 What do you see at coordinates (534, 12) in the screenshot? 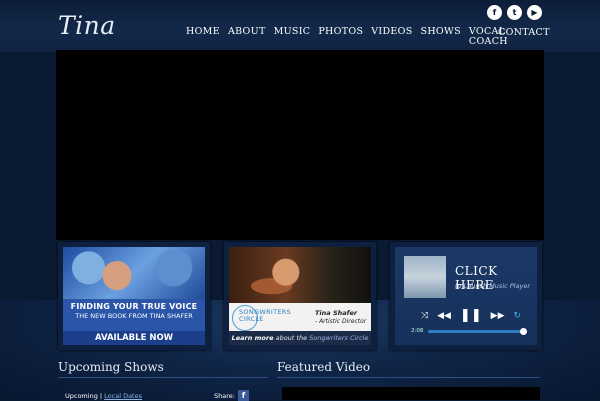
I see `youtube-icon: ▶` at bounding box center [534, 12].